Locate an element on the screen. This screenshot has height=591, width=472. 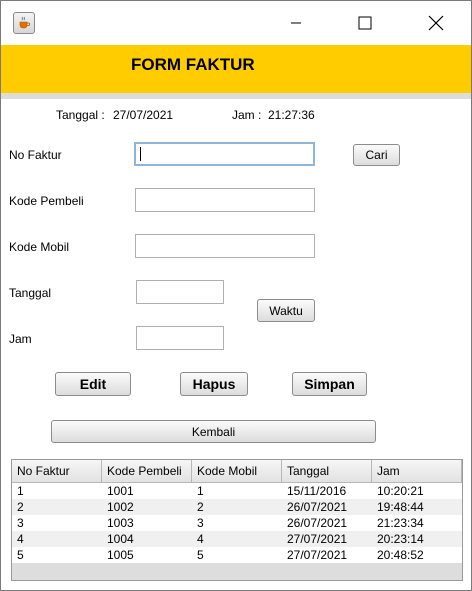
header-divider is located at coordinates (236, 96).